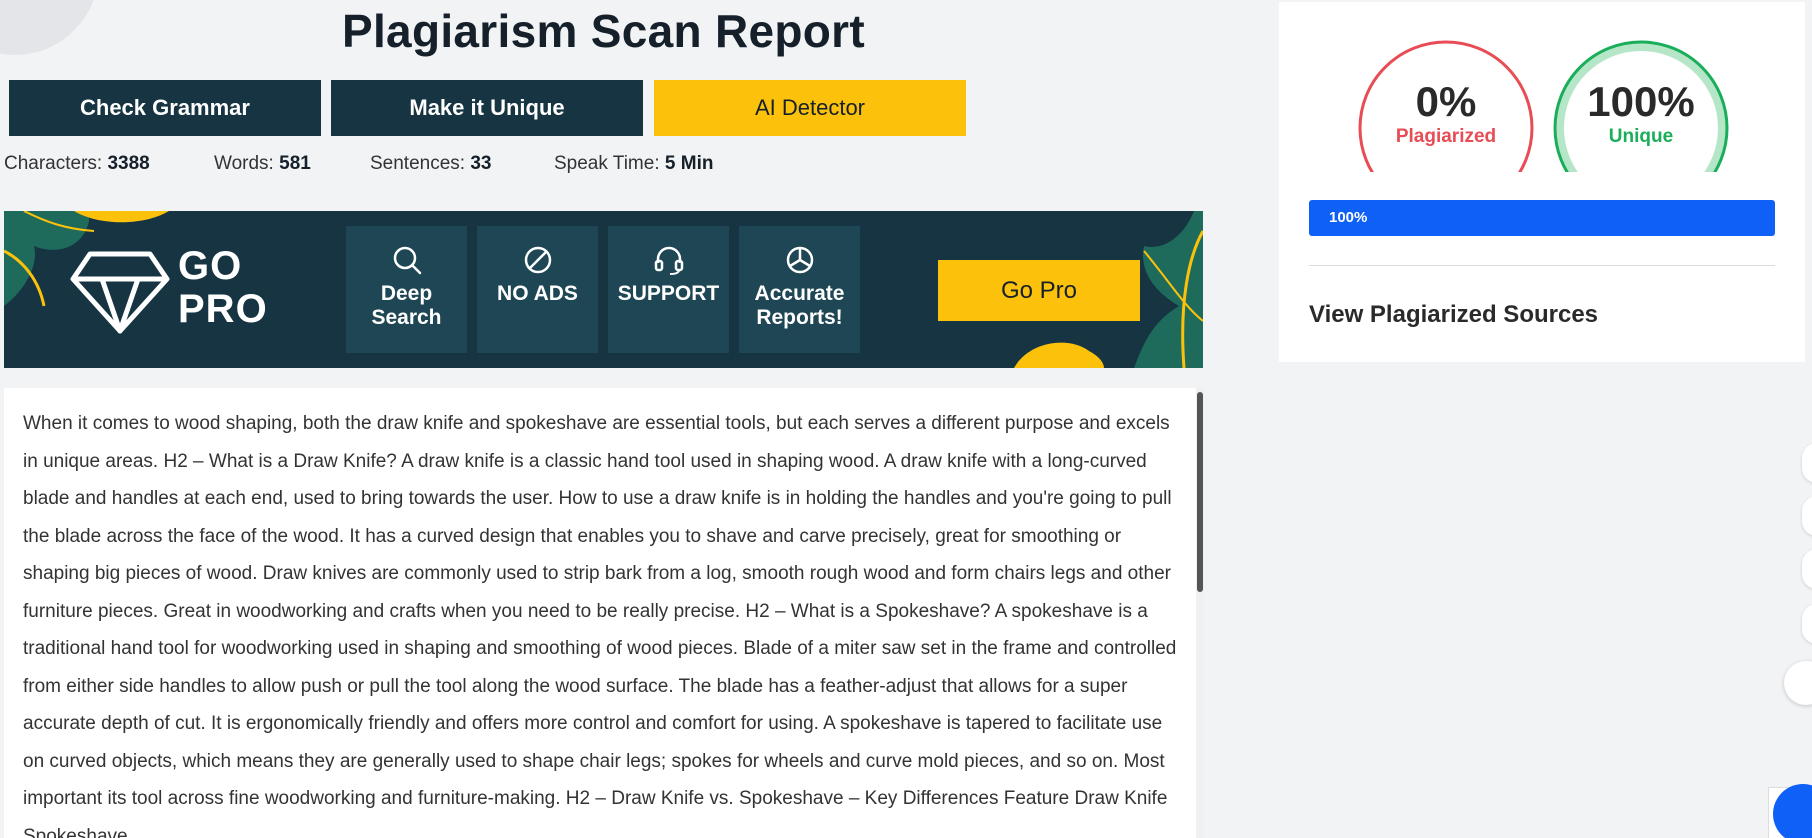  I want to click on unique-gauge: 100% Unique, so click(1641, 105).